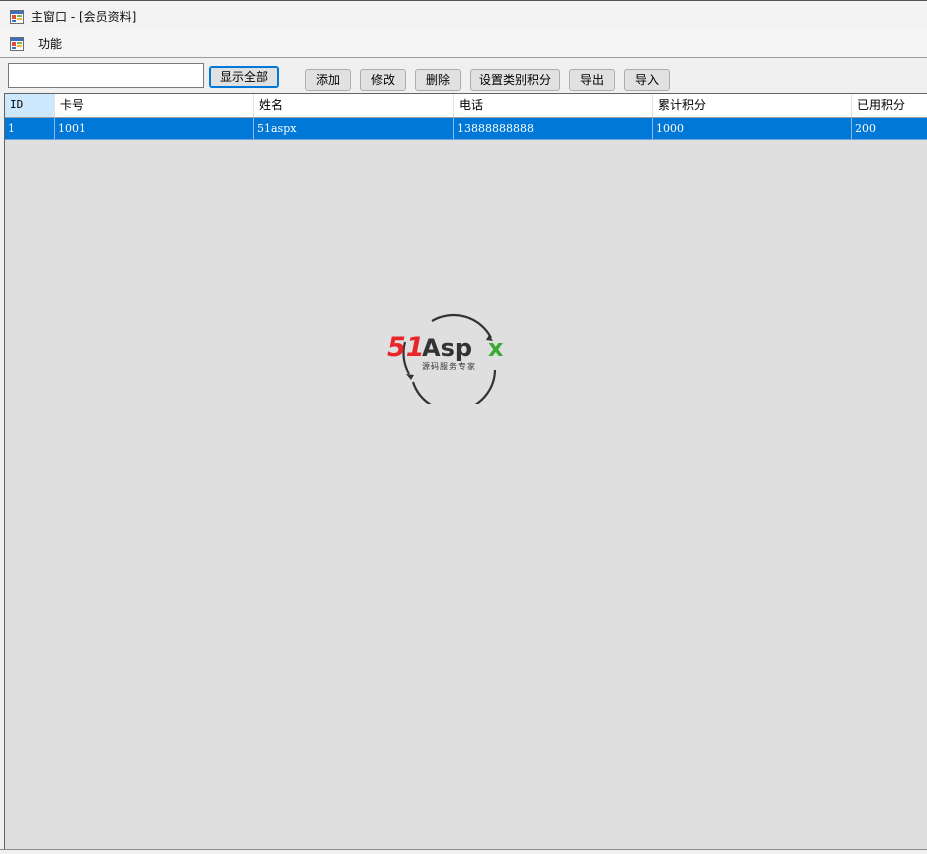  I want to click on set-category-points-button: 设置类别积分, so click(515, 80).